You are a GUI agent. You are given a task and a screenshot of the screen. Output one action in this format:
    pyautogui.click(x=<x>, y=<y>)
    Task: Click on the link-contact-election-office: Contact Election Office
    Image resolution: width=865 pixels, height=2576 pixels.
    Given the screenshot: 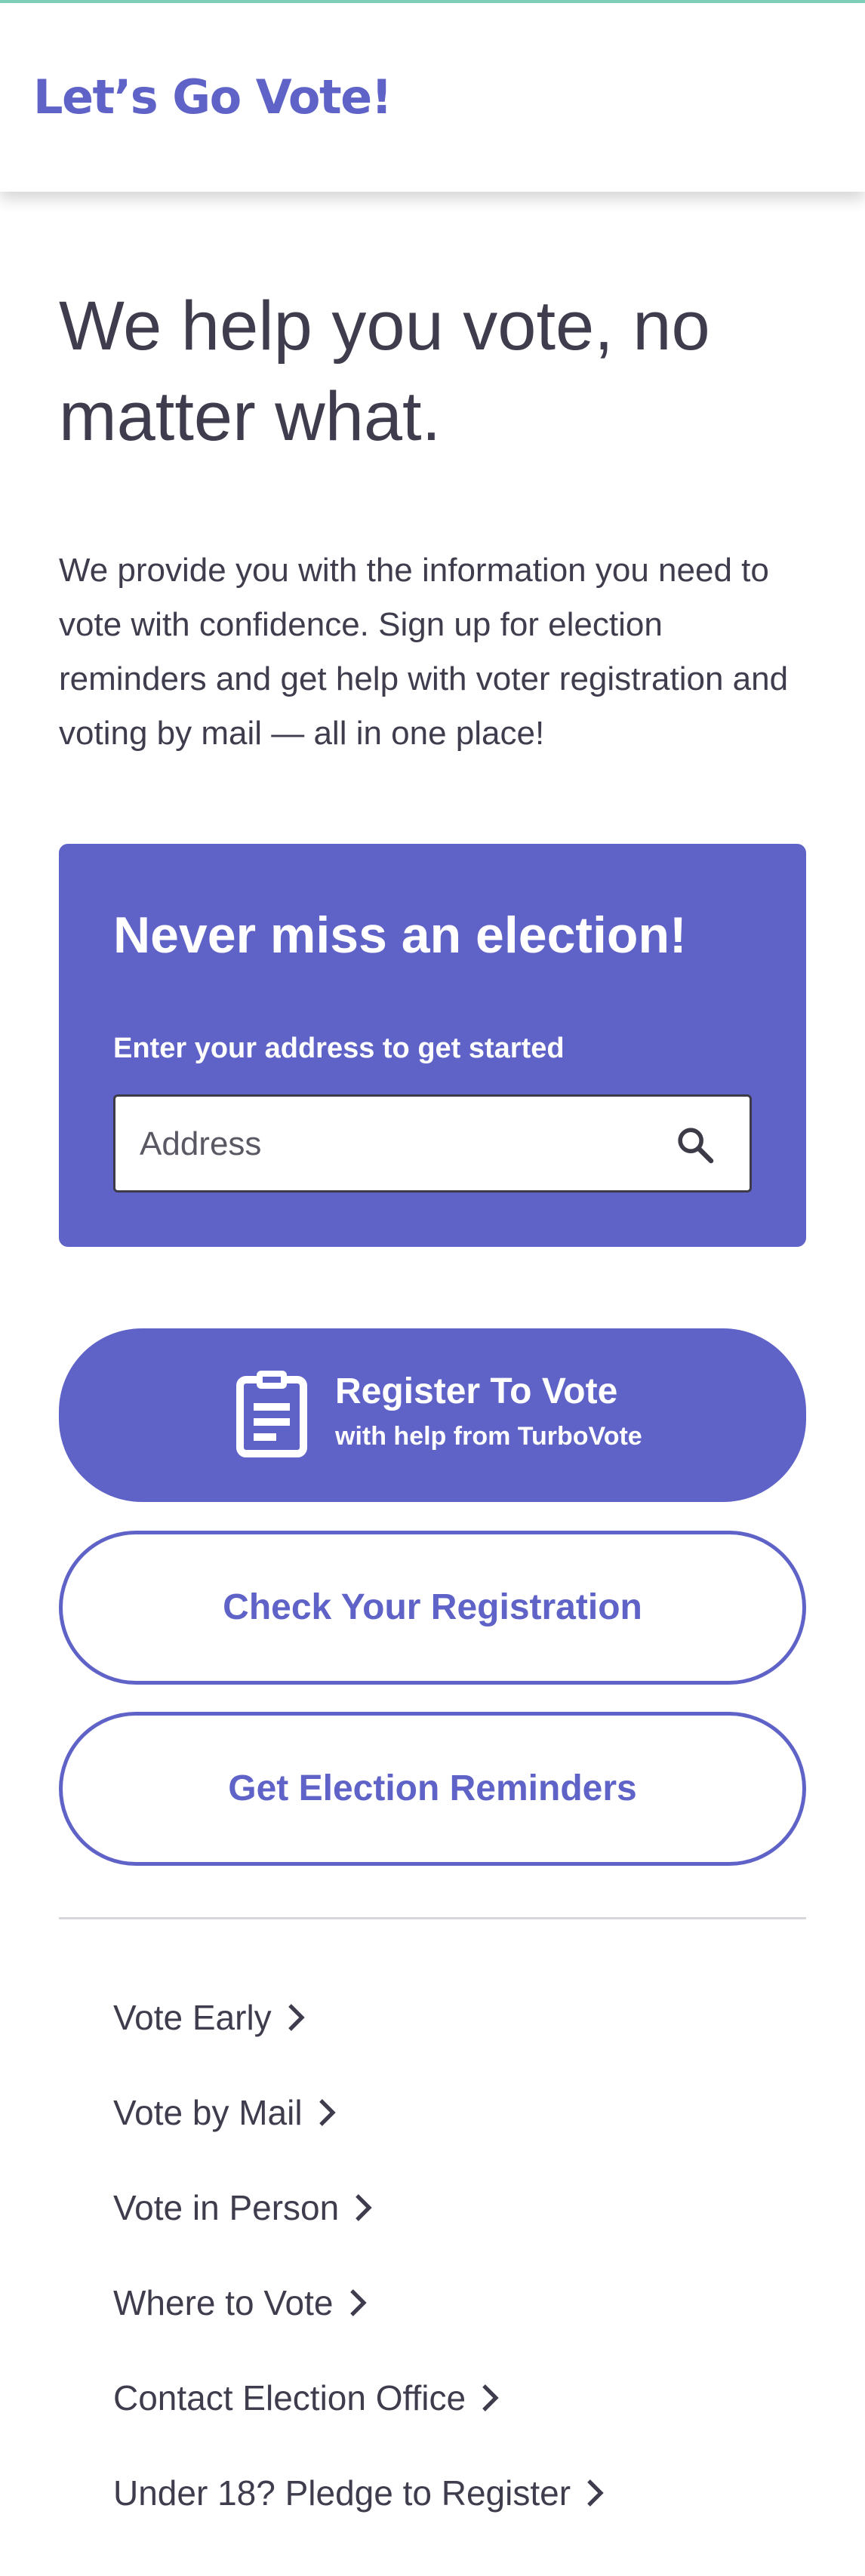 What is the action you would take?
    pyautogui.click(x=359, y=2397)
    